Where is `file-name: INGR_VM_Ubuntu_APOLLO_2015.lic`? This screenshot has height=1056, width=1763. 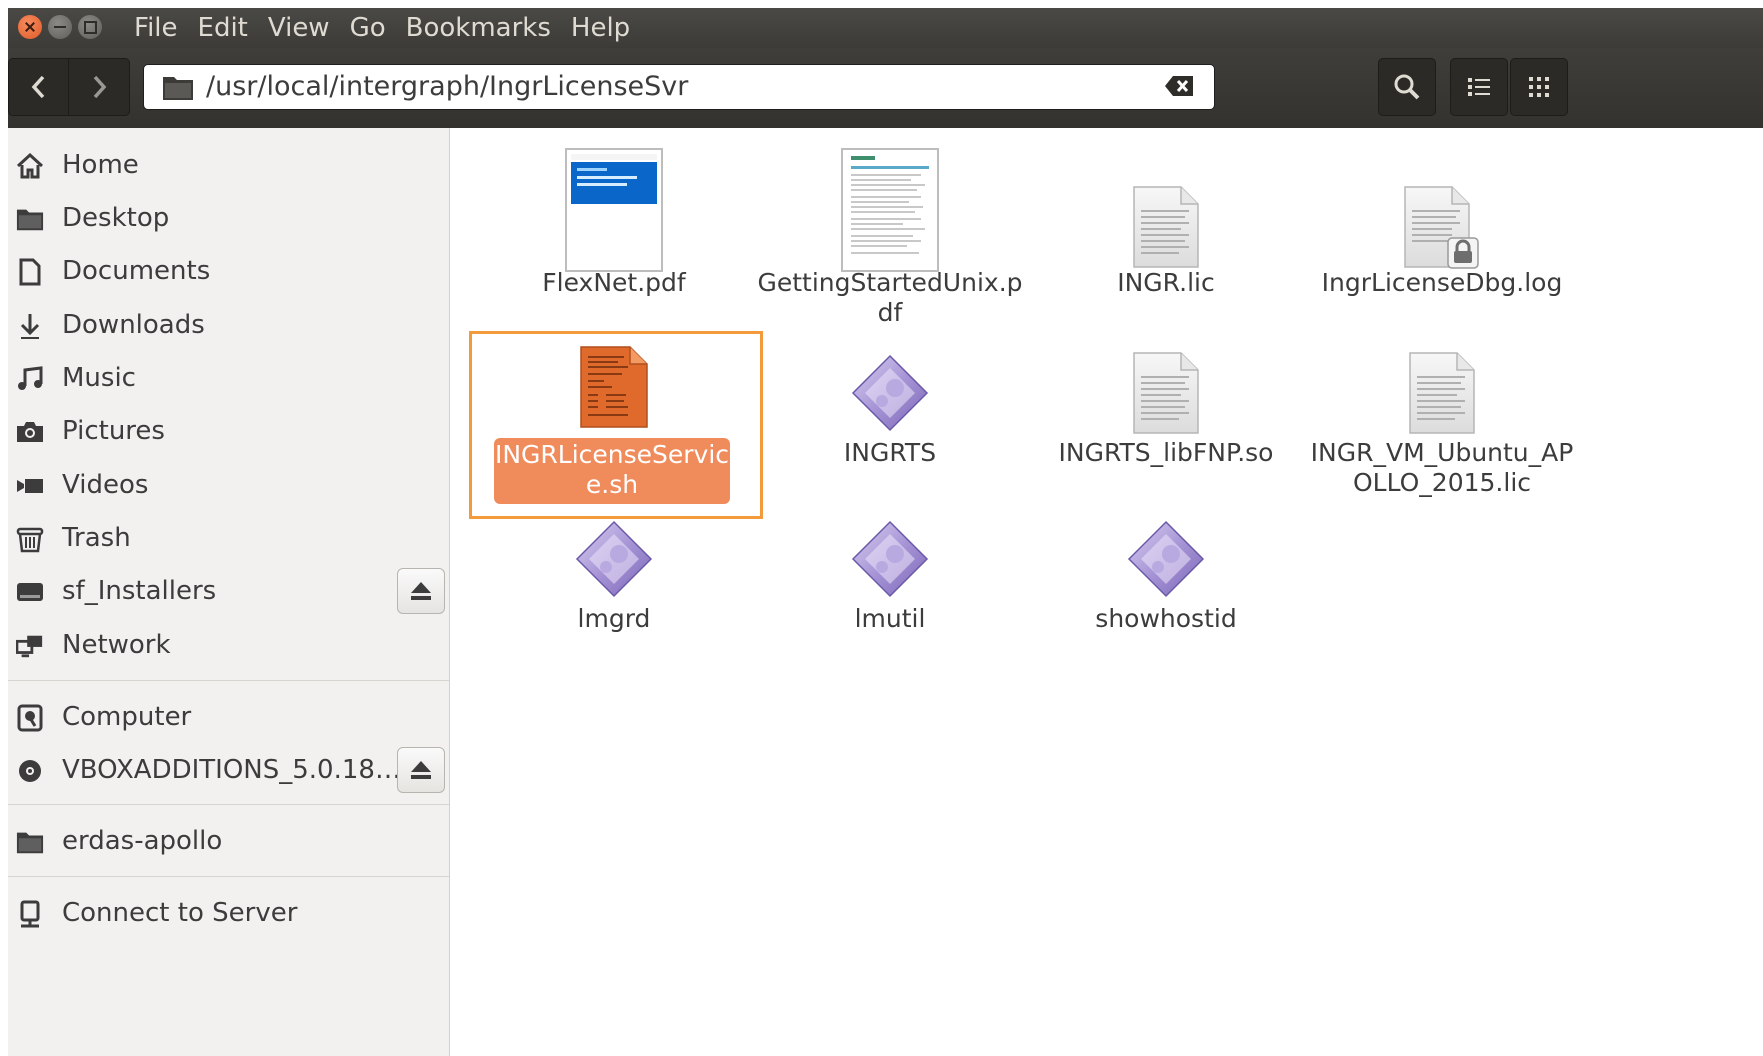
file-name: INGR_VM_Ubuntu_APOLLO_2015.lic is located at coordinates (1442, 467).